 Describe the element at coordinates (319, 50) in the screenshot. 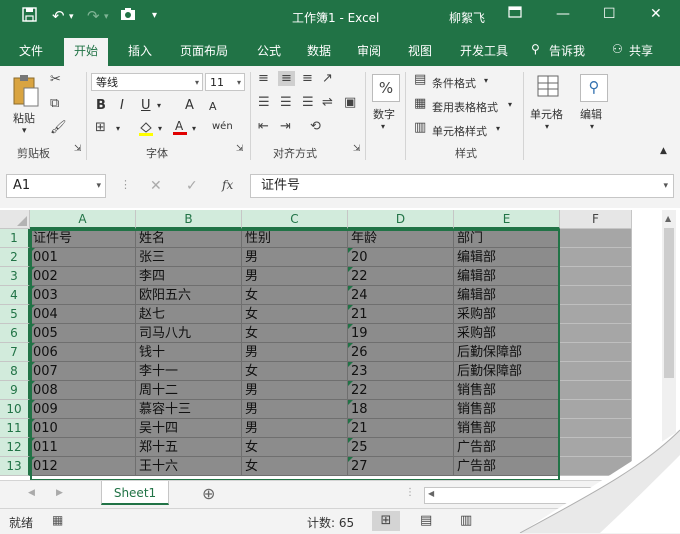

I see `tab-data: 数据` at that location.